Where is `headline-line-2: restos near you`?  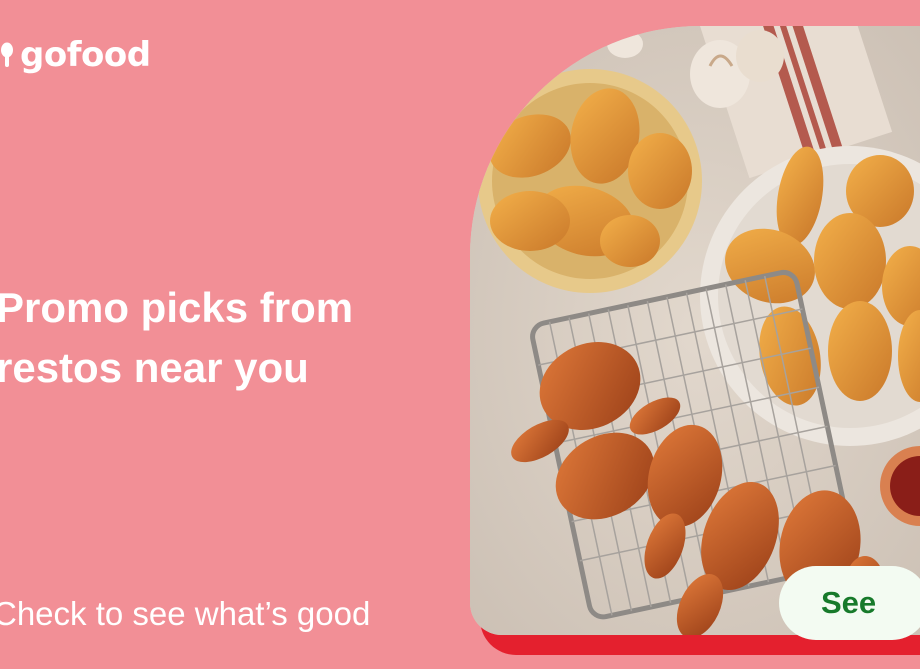
headline-line-2: restos near you is located at coordinates (154, 367).